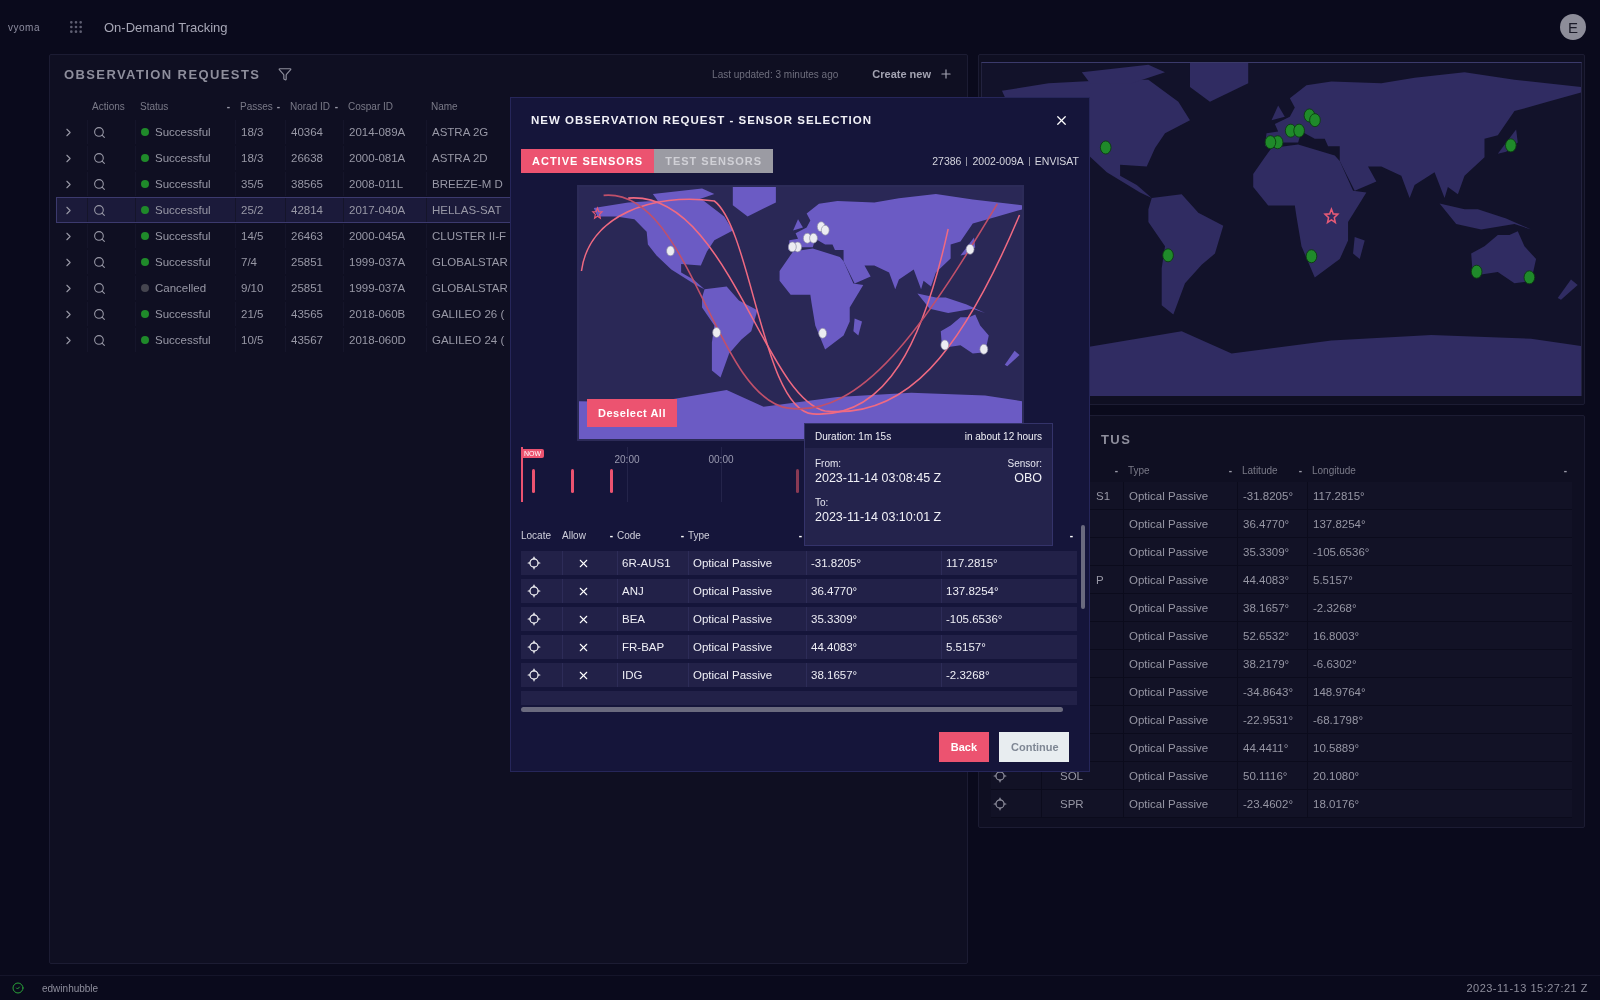 The width and height of the screenshot is (1600, 1000). Describe the element at coordinates (1272, 551) in the screenshot. I see `table-cell: 35.3309°` at that location.